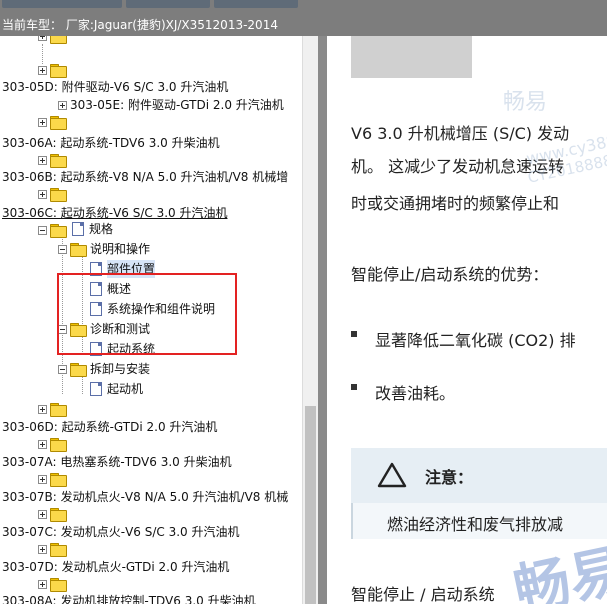 Image resolution: width=607 pixels, height=604 pixels. I want to click on tree-scrollbar, so click(310, 320).